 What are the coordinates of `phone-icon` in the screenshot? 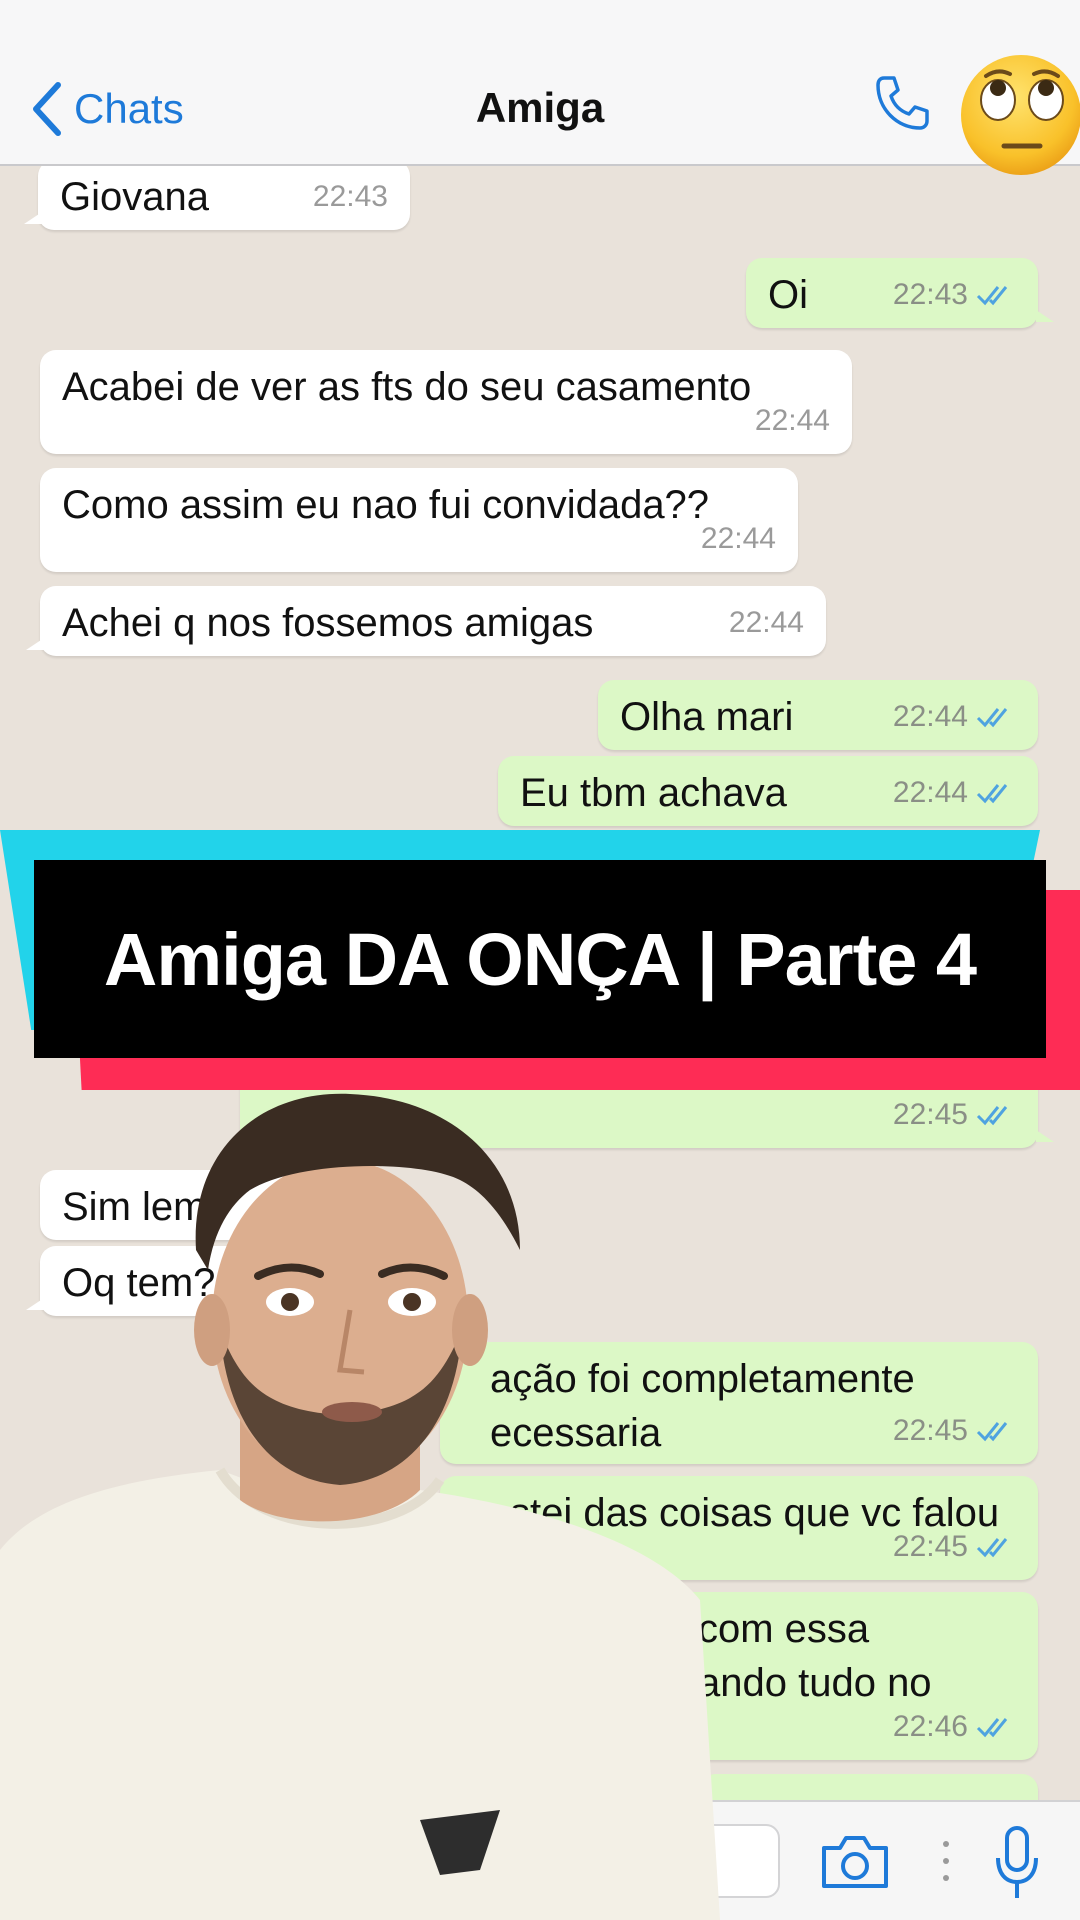 It's located at (901, 103).